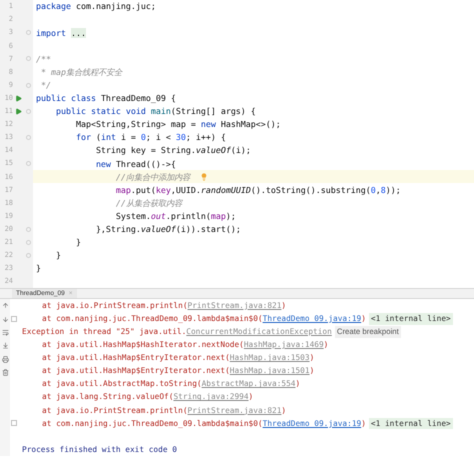 This screenshot has width=474, height=464. I want to click on code-line: * map集合线程不安全, so click(81, 72).